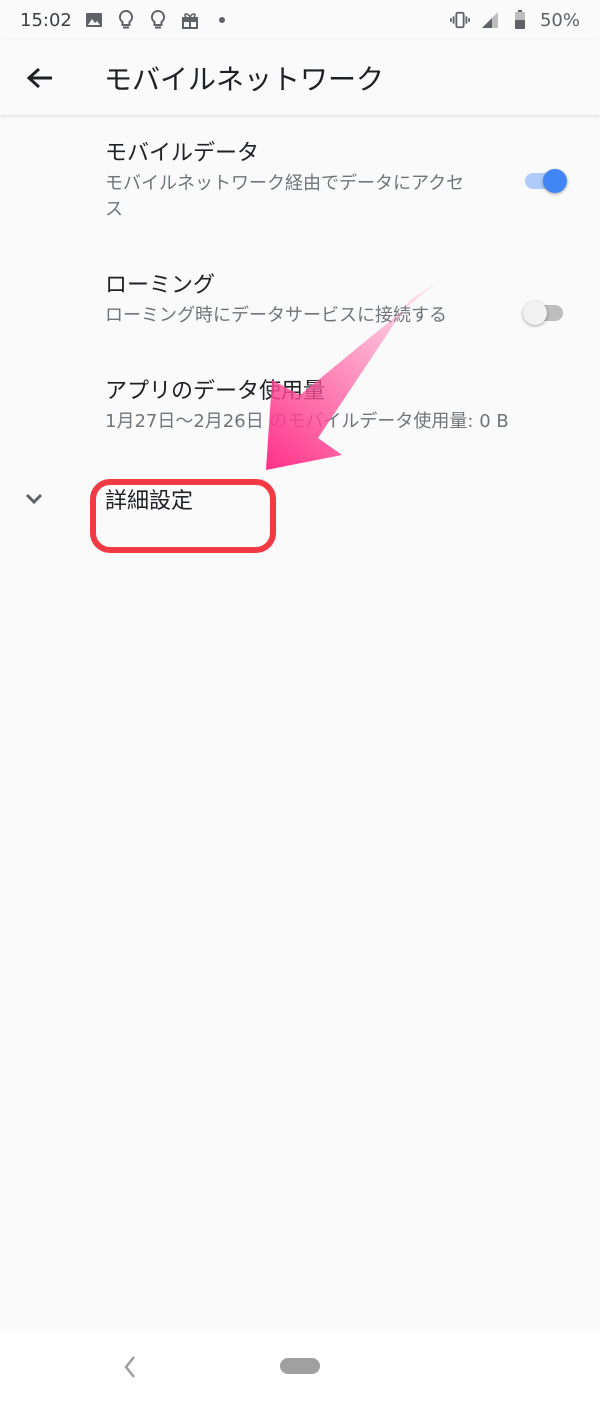 The width and height of the screenshot is (600, 1401). I want to click on chevron-down-icon, so click(34, 499).